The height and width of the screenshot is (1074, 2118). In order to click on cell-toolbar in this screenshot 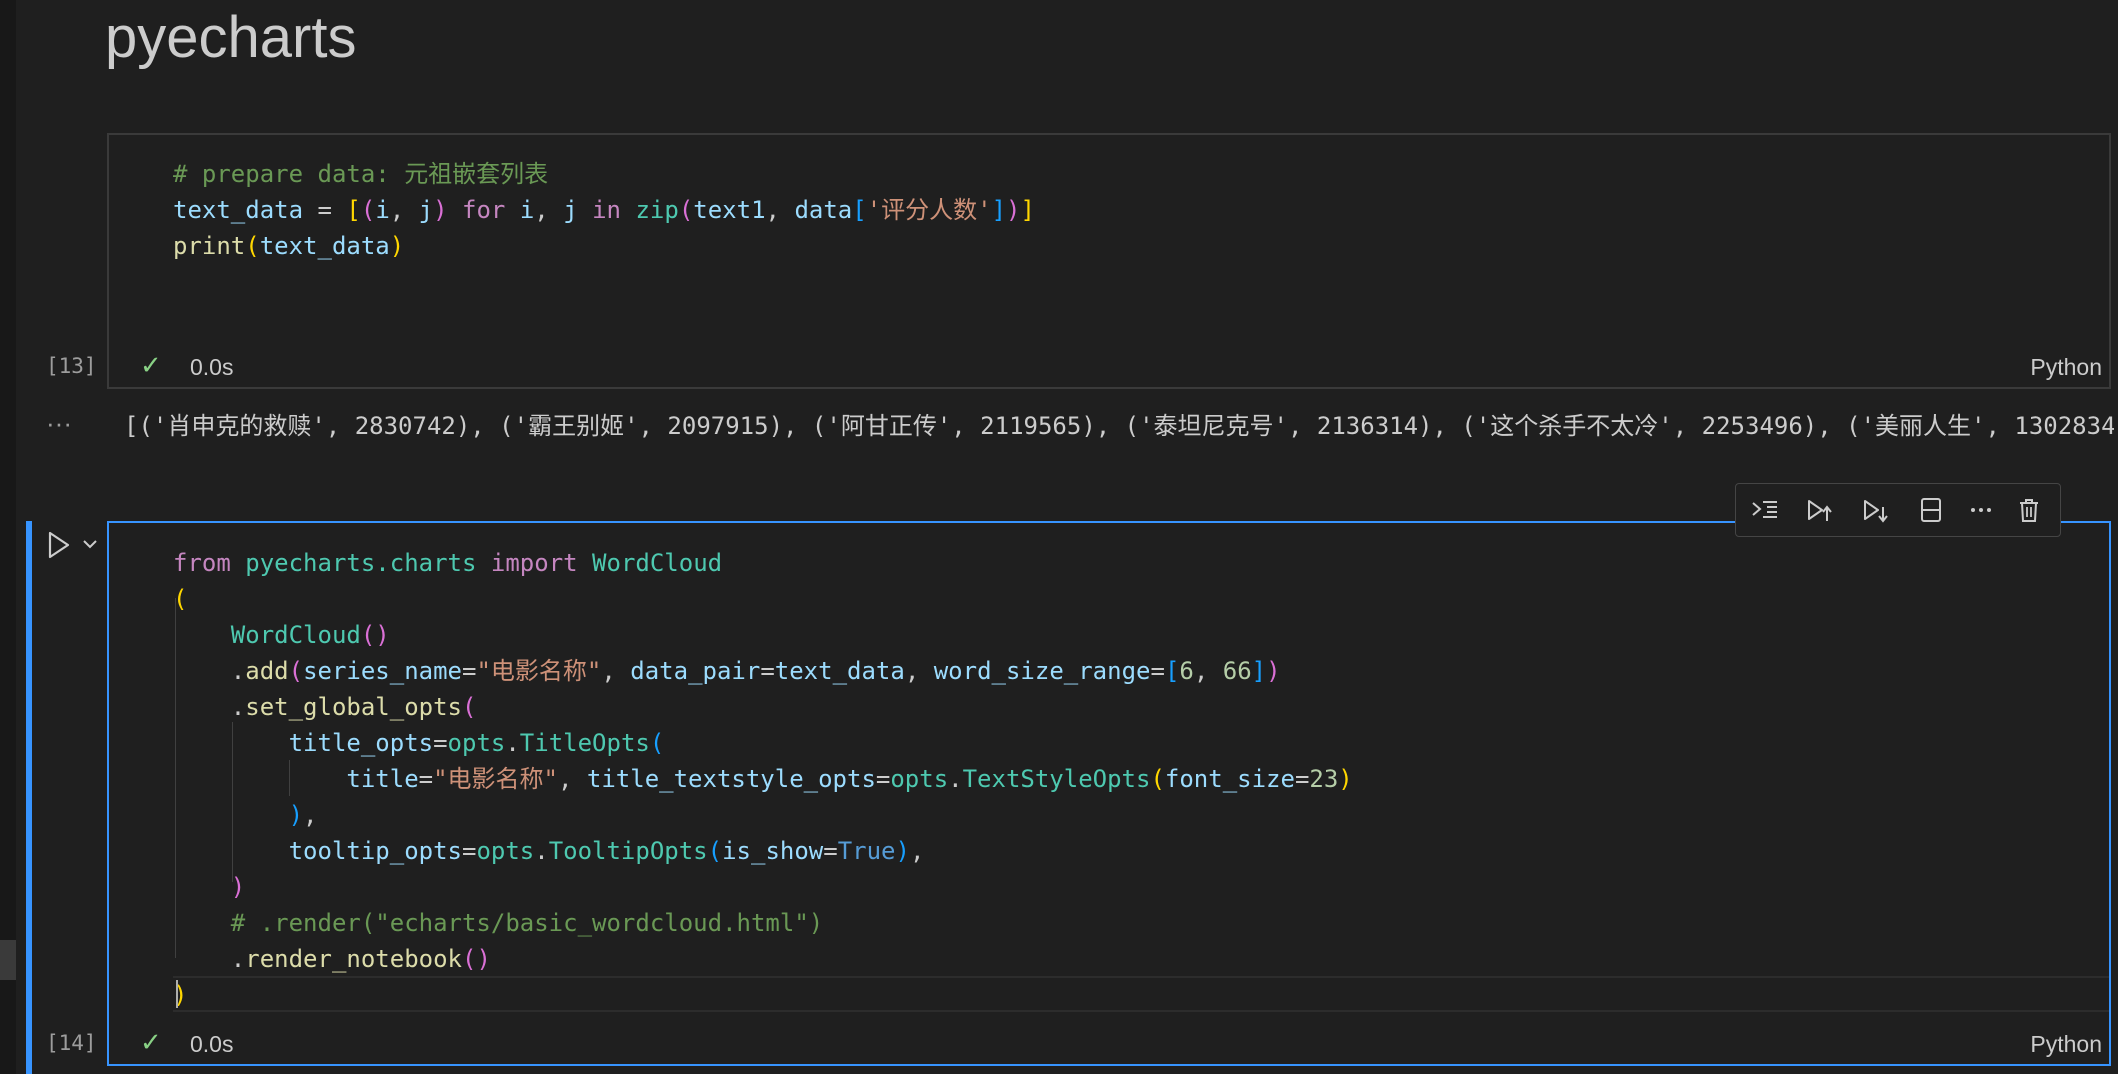, I will do `click(1898, 510)`.